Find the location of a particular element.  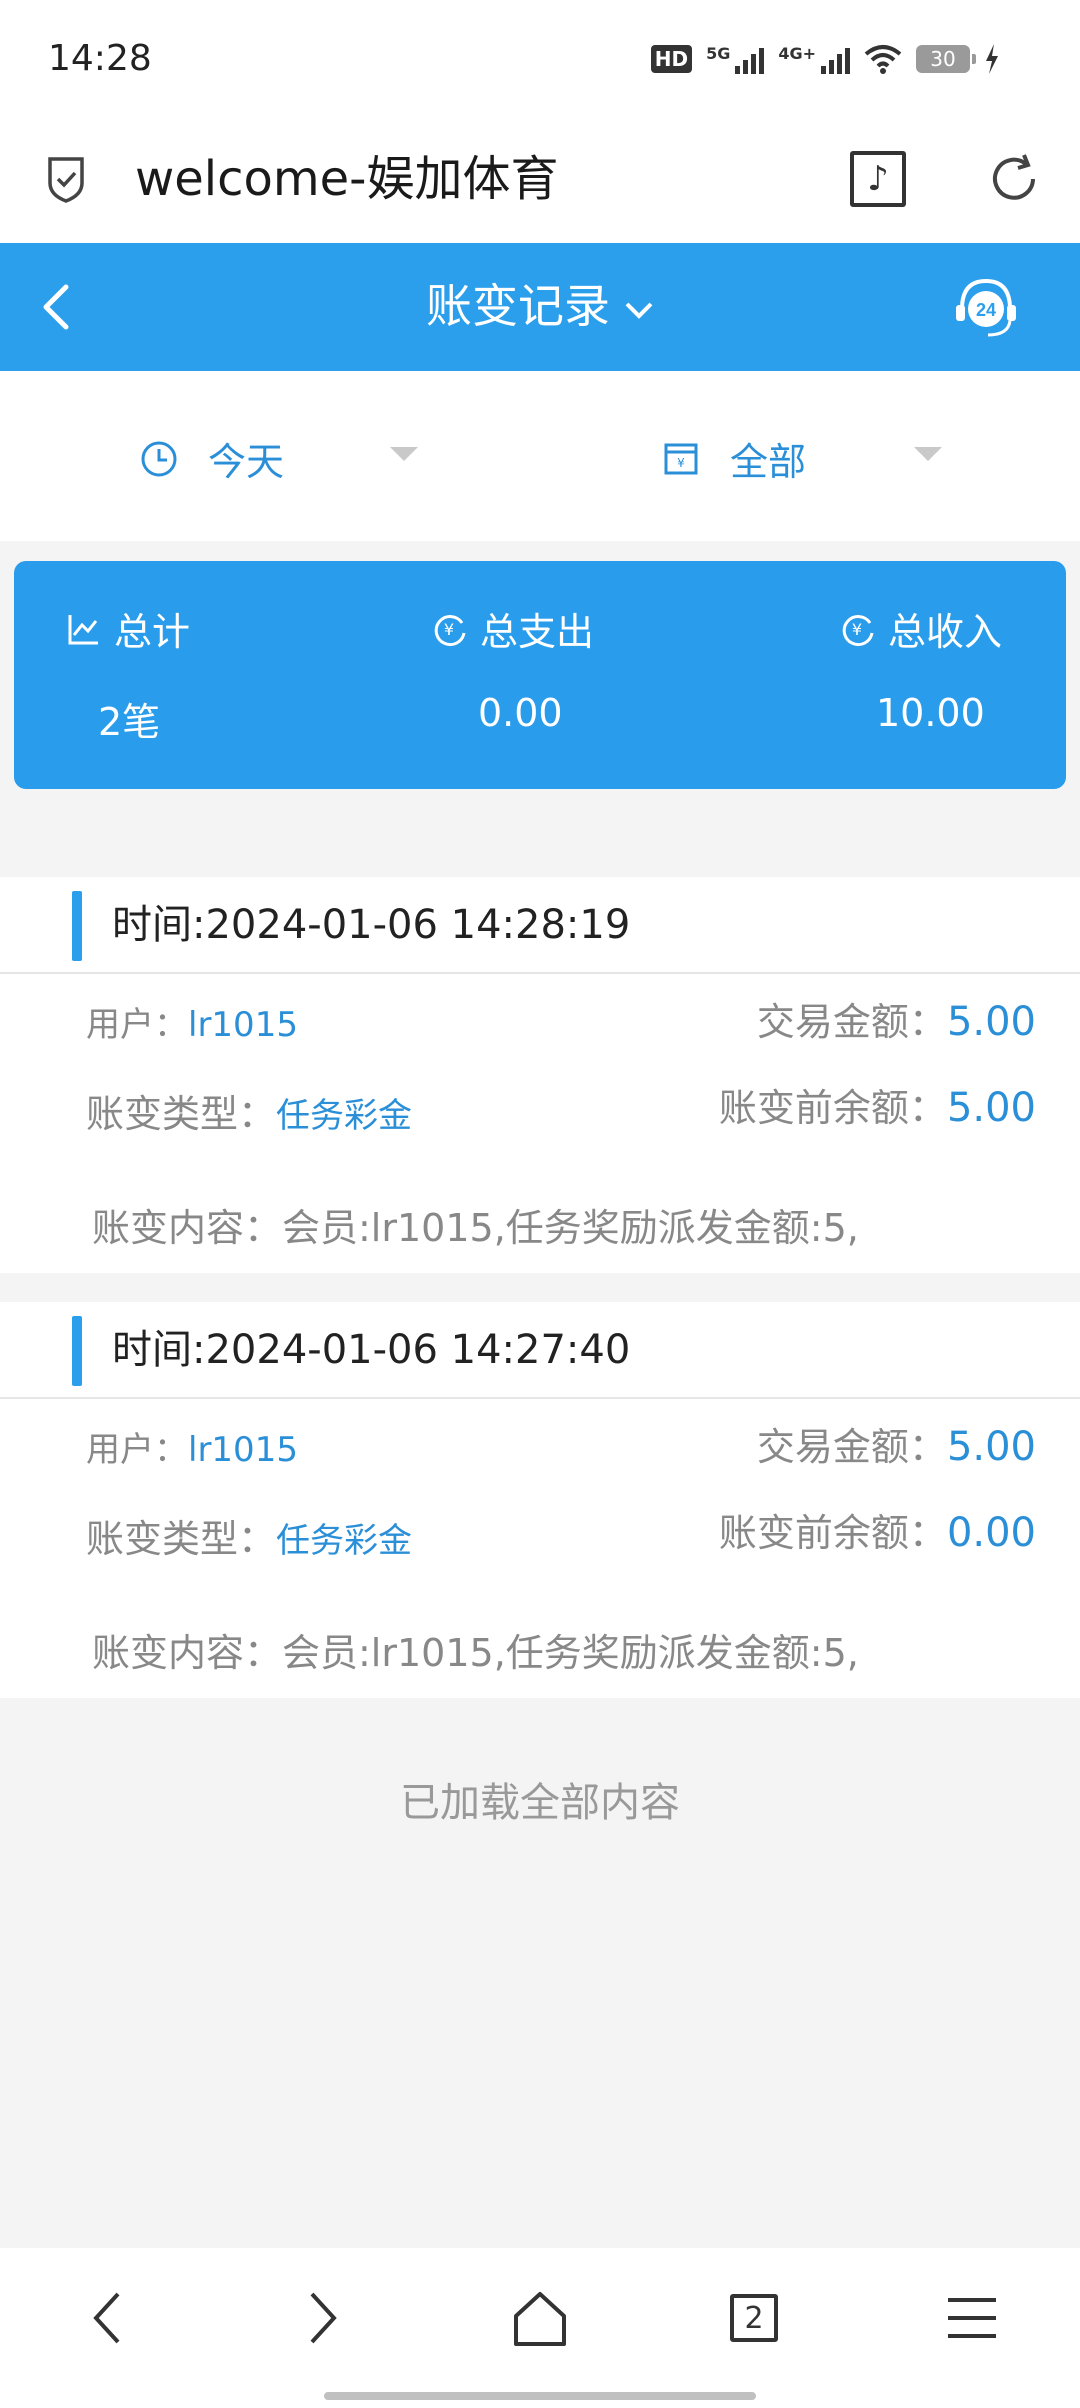

record-header: 时间:2024-01-06 14:27:40 is located at coordinates (540, 1350).